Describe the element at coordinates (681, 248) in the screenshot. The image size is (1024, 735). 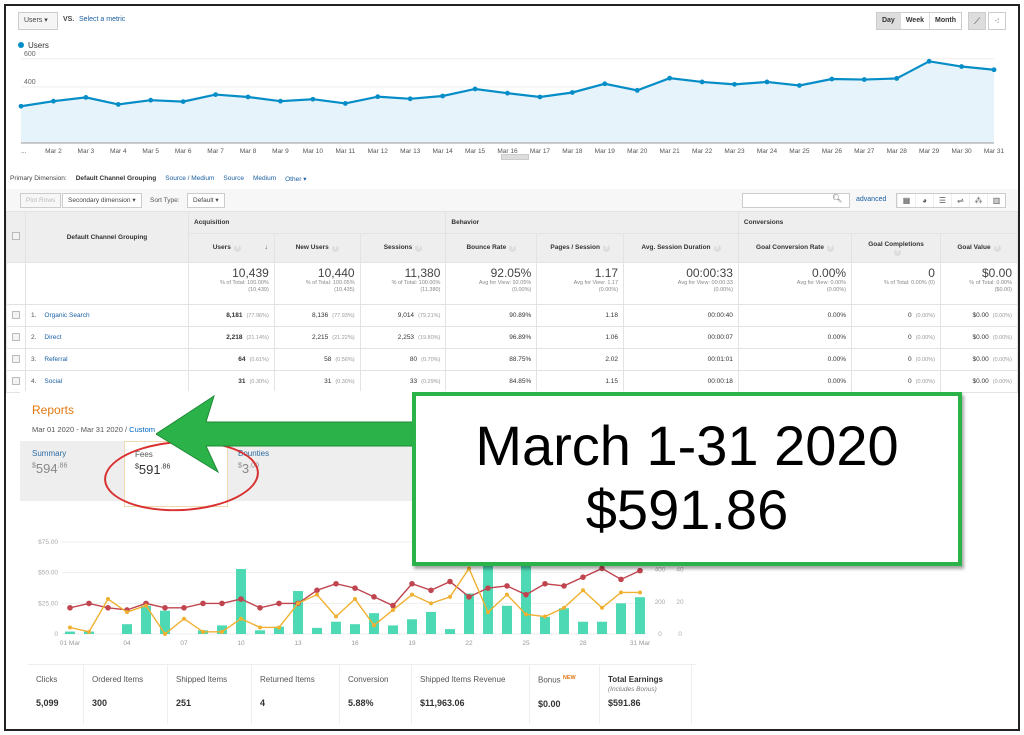
I see `col-avg-session-duration: Avg. Session Duration?` at that location.